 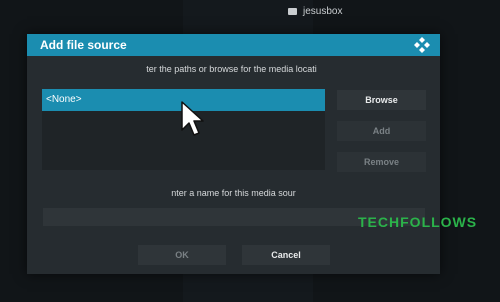 I want to click on watermark-part2: FOLLOWS, so click(x=439, y=222).